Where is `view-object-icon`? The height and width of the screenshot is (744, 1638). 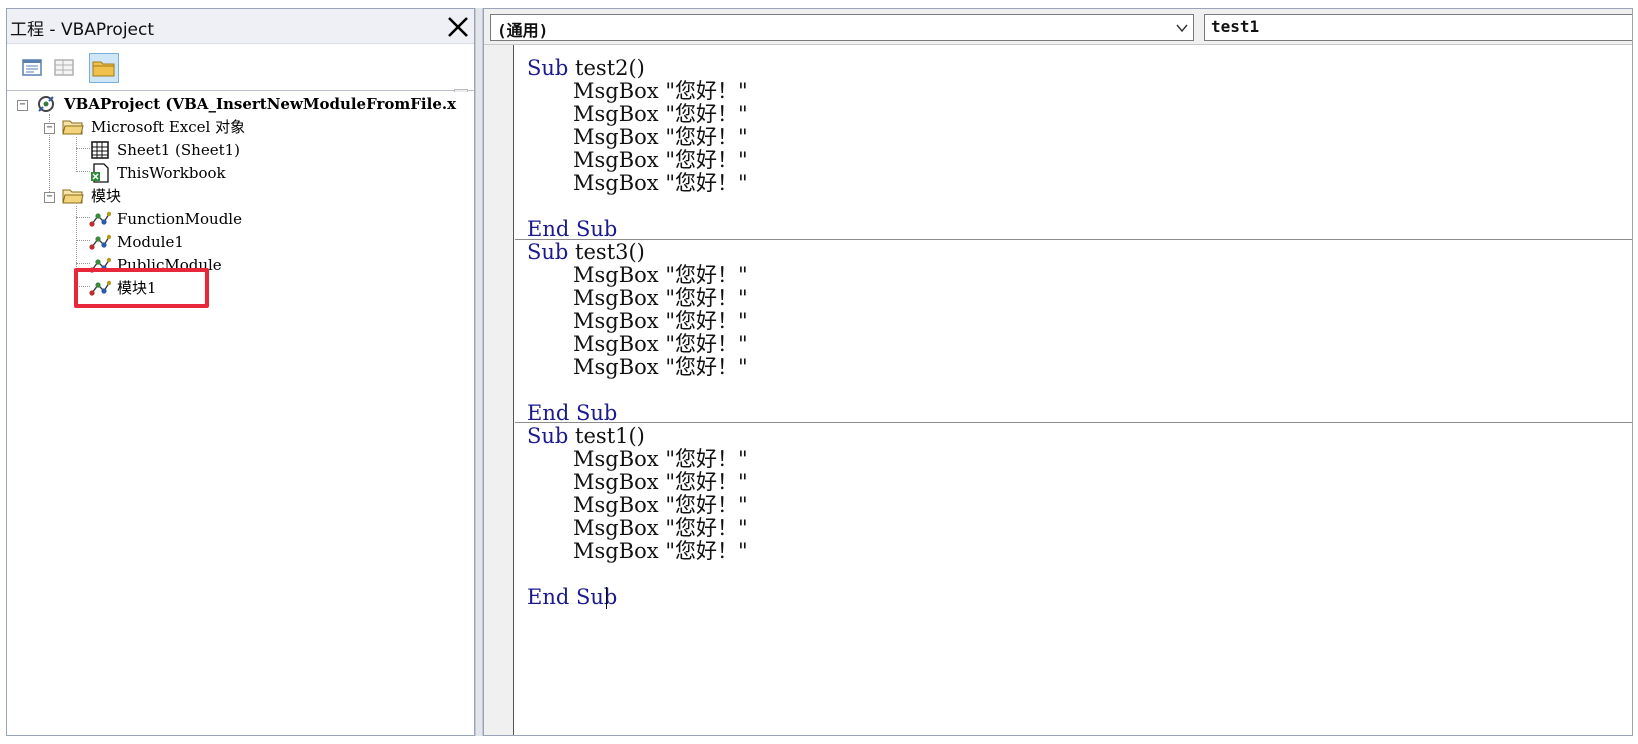
view-object-icon is located at coordinates (64, 67).